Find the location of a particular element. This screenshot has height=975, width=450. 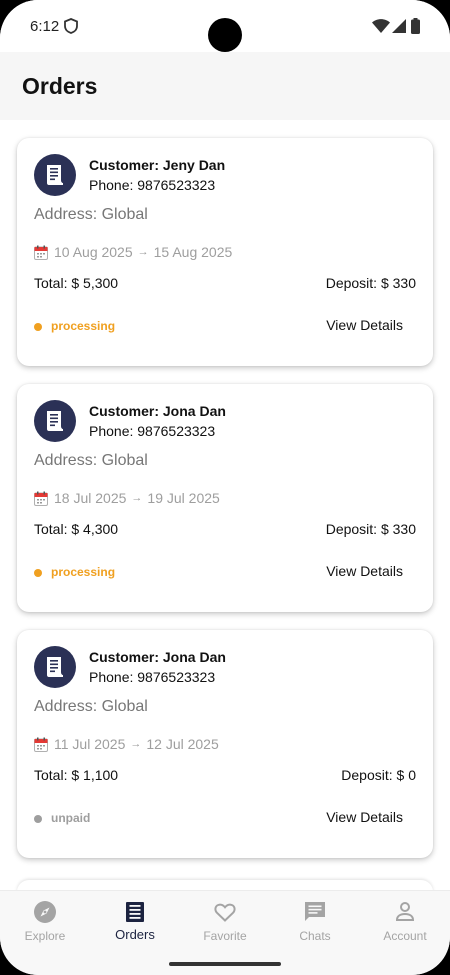

bottom-nav: Explore Orders Favorite Chats Account is located at coordinates (225, 932).